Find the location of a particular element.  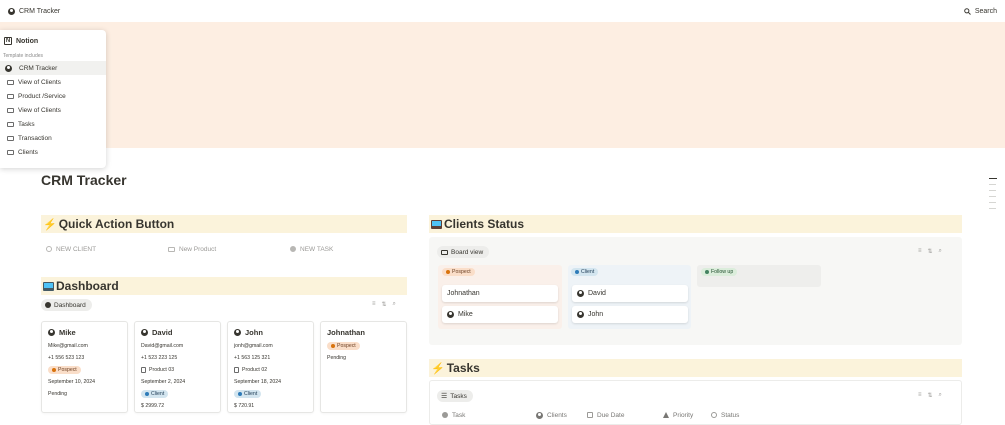

card-title: John is located at coordinates (270, 332).